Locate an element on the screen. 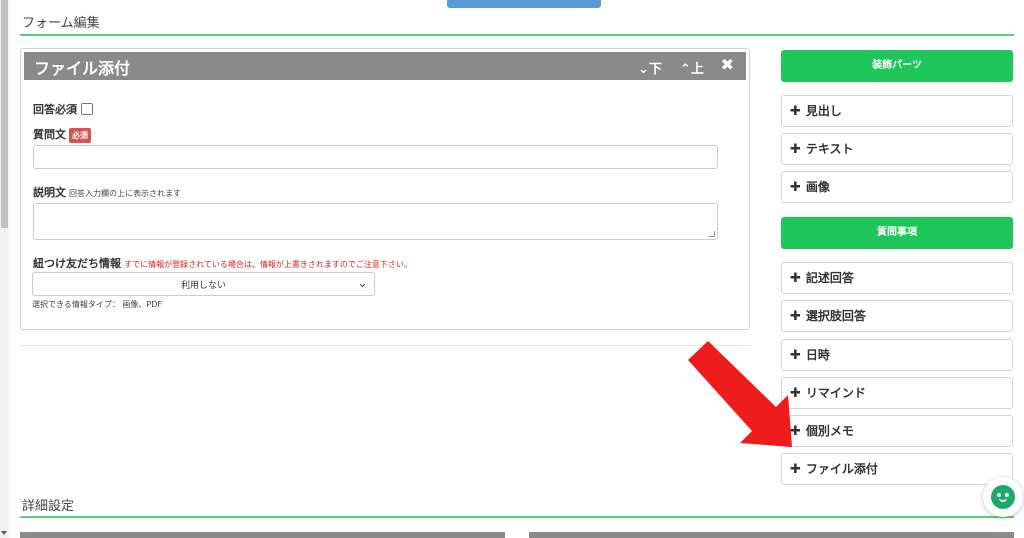 The width and height of the screenshot is (1024, 538). vertical-scrollbar is located at coordinates (4, 269).